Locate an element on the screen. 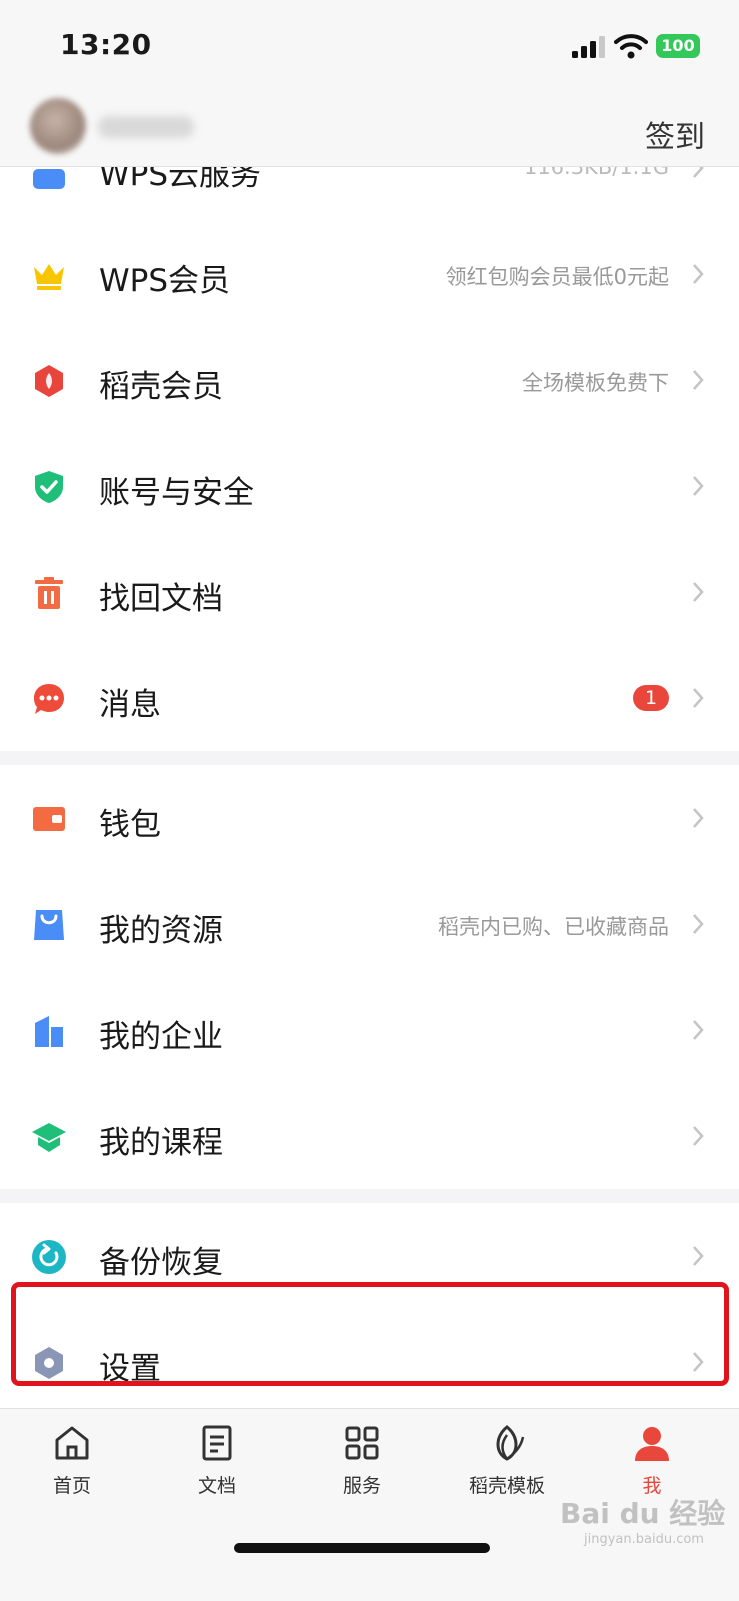  cloud-icon is located at coordinates (49, 179).